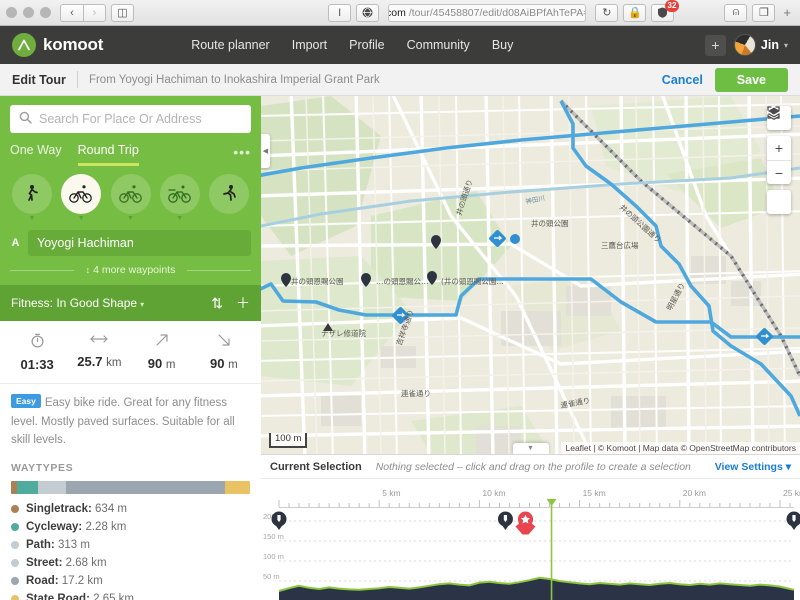  What do you see at coordinates (45, 12) in the screenshot?
I see `maximize-window-button` at bounding box center [45, 12].